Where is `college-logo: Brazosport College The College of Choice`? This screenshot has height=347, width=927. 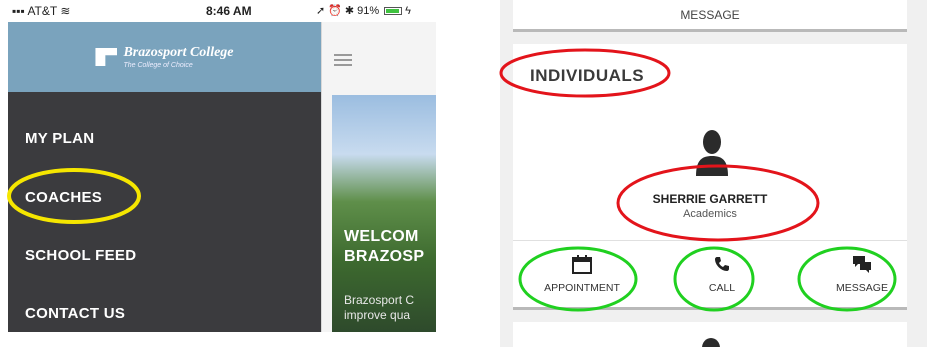
college-logo: Brazosport College The College of Choice is located at coordinates (164, 56).